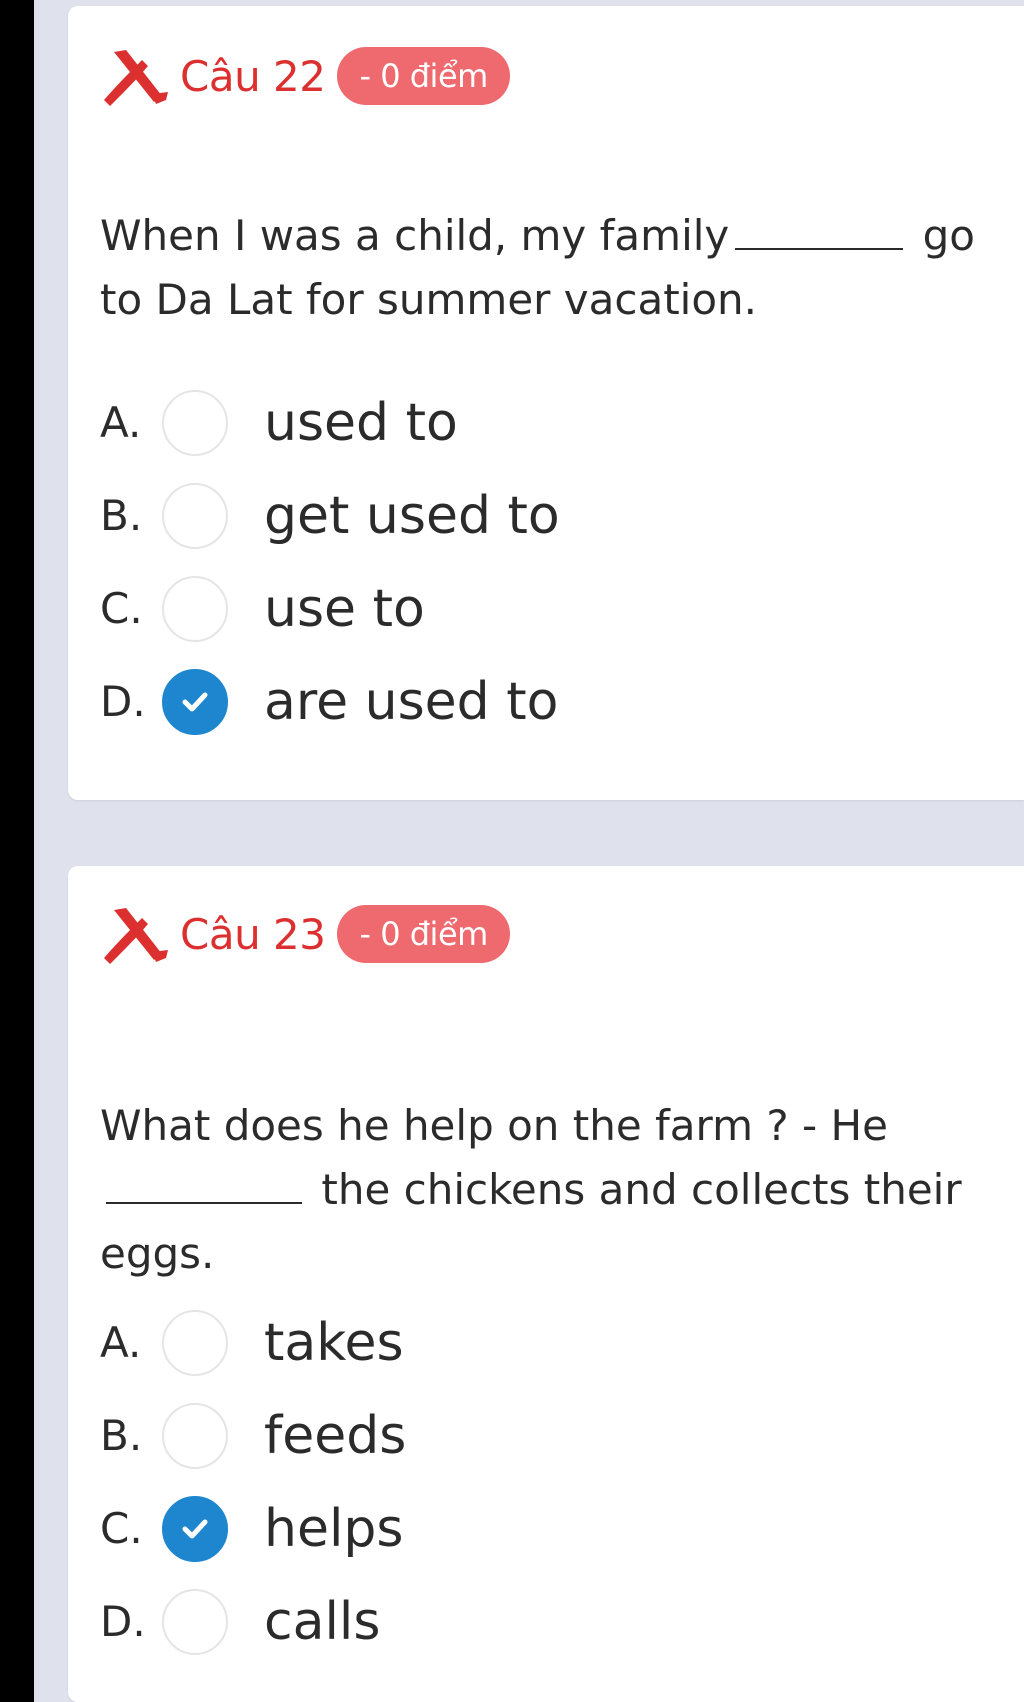 Image resolution: width=1024 pixels, height=1702 pixels. I want to click on question-text-after: the chickens and collects their eggs., so click(531, 1221).